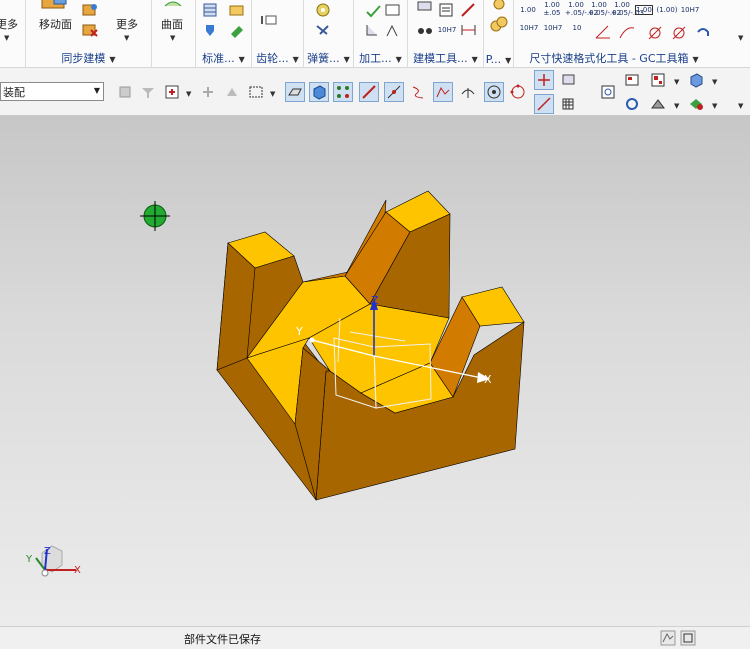 This screenshot has height=649, width=750. What do you see at coordinates (277, 58) in the screenshot?
I see `group-label-gear: 齿轮... ▼` at bounding box center [277, 58].